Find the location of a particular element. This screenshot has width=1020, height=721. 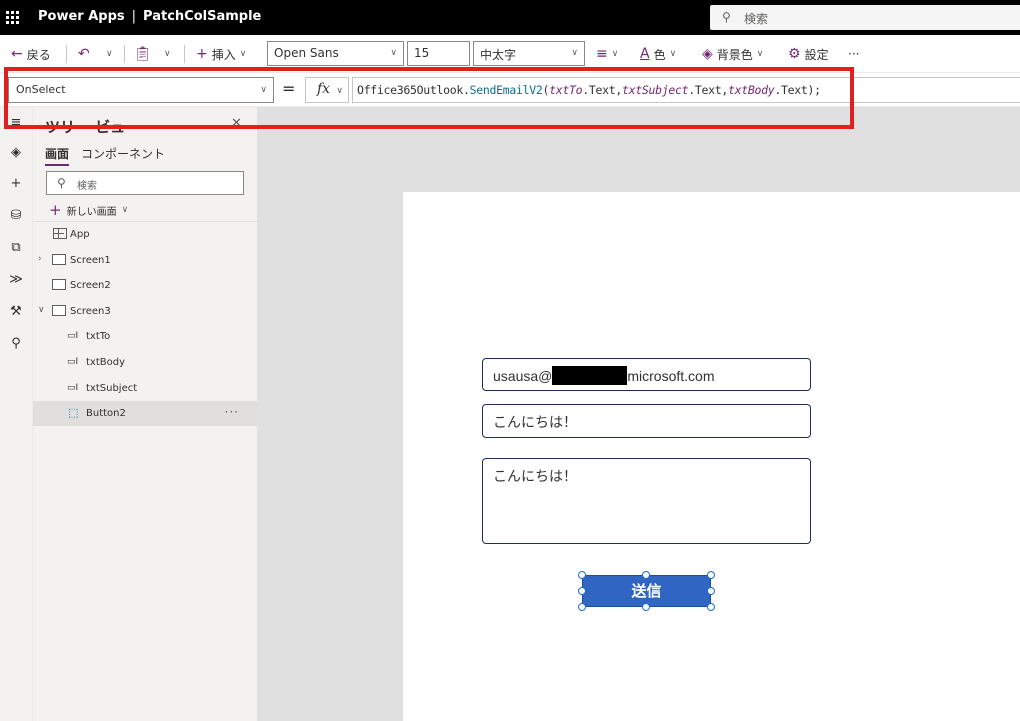

to-prefix: usausa@ is located at coordinates (523, 376).